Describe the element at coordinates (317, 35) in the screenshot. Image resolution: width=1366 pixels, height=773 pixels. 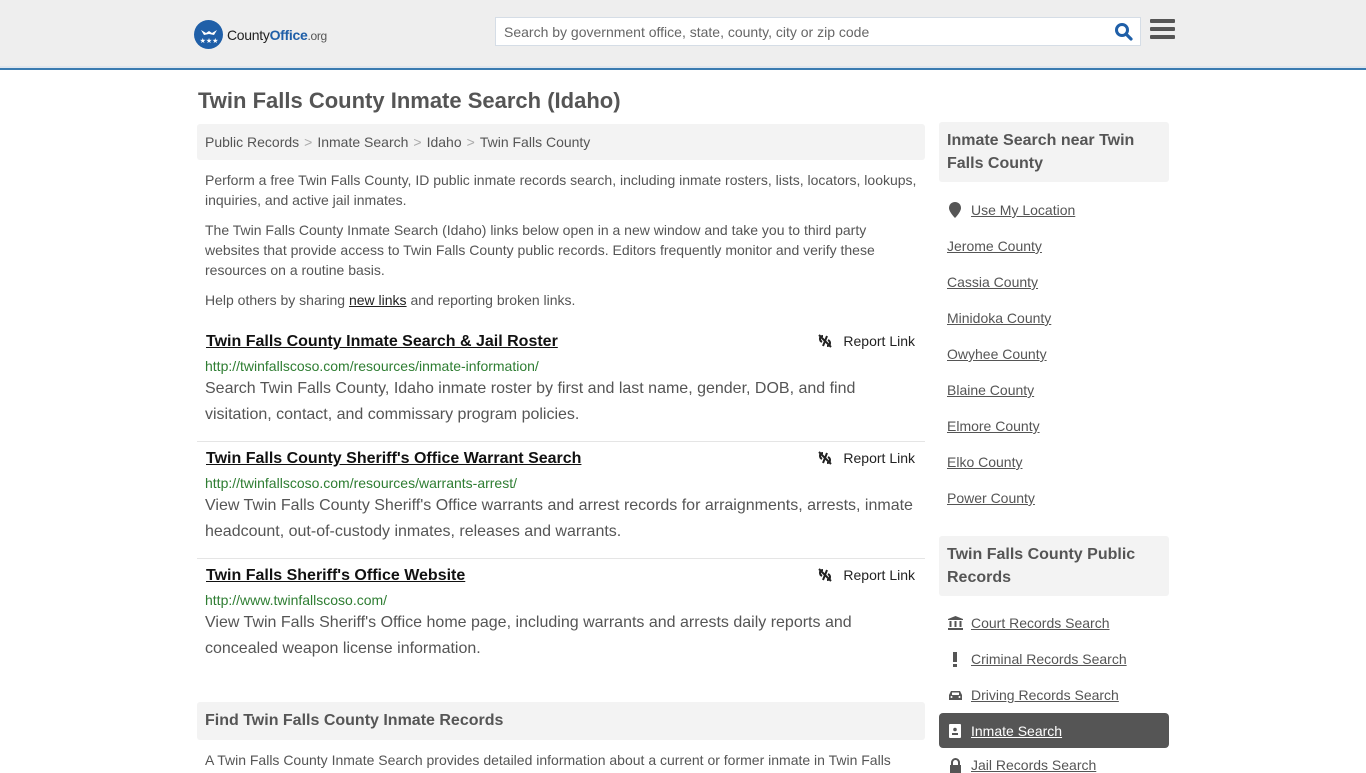
I see `logo-text-org: .org` at that location.